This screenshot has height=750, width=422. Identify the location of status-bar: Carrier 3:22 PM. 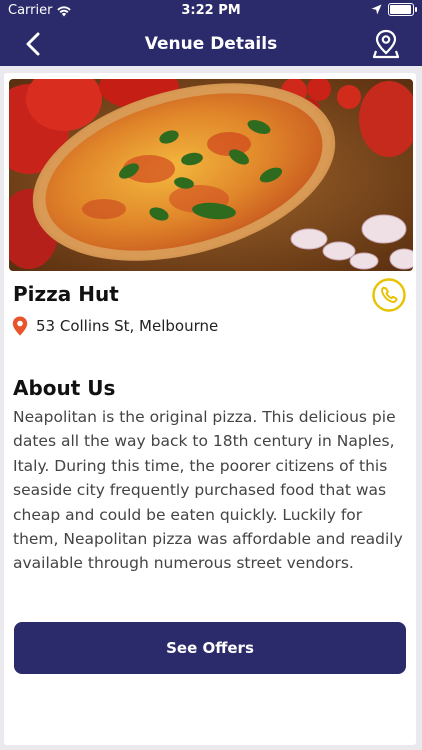
(211, 11).